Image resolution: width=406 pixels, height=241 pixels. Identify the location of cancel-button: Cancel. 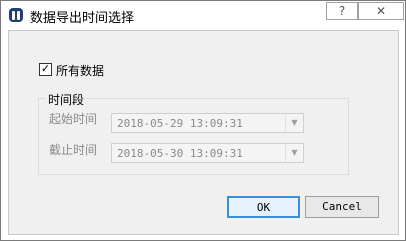
(342, 207).